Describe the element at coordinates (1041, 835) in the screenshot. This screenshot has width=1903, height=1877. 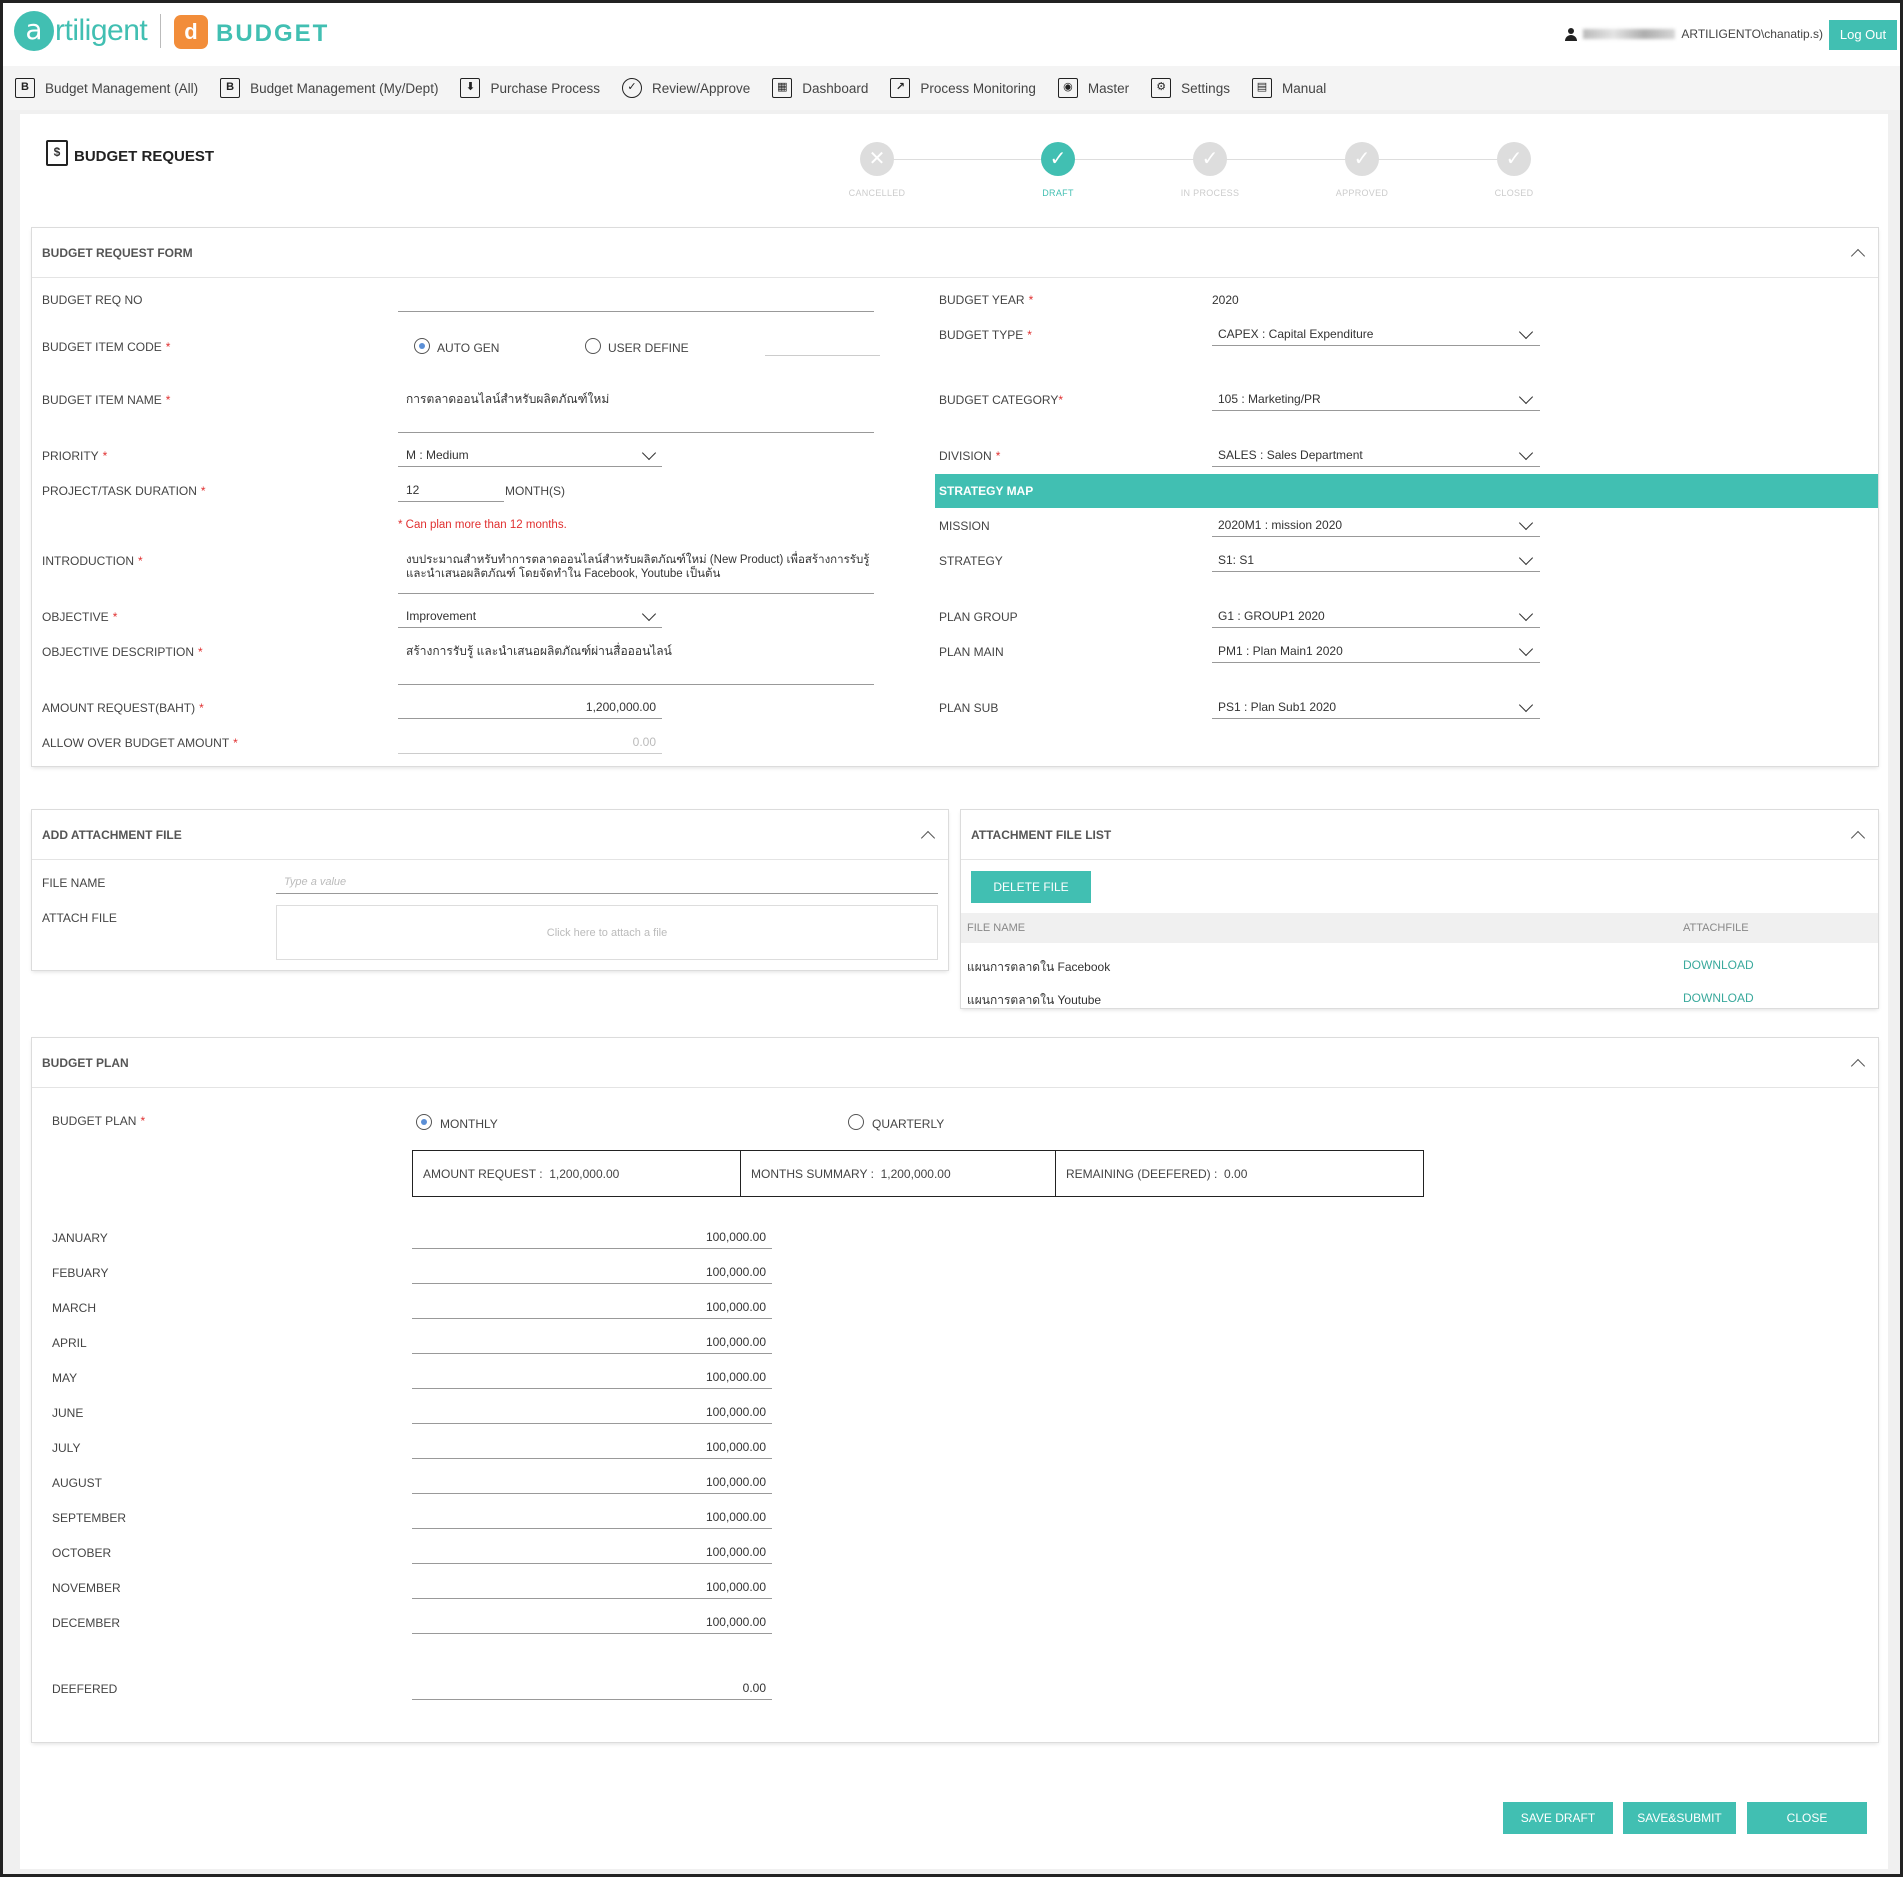
I see `panel-title: ATTACHMENT FILE LIST` at that location.